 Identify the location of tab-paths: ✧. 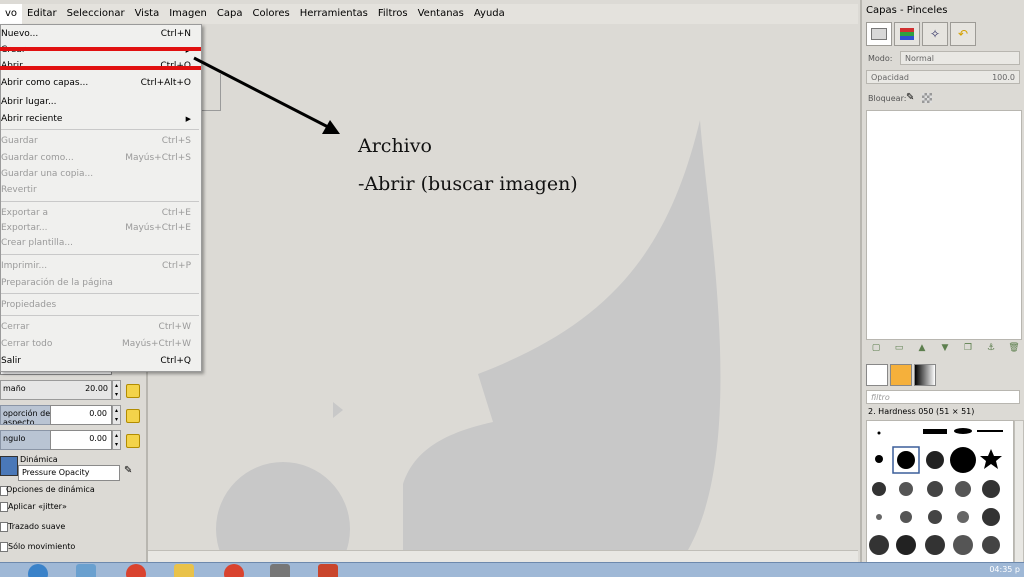
(935, 34).